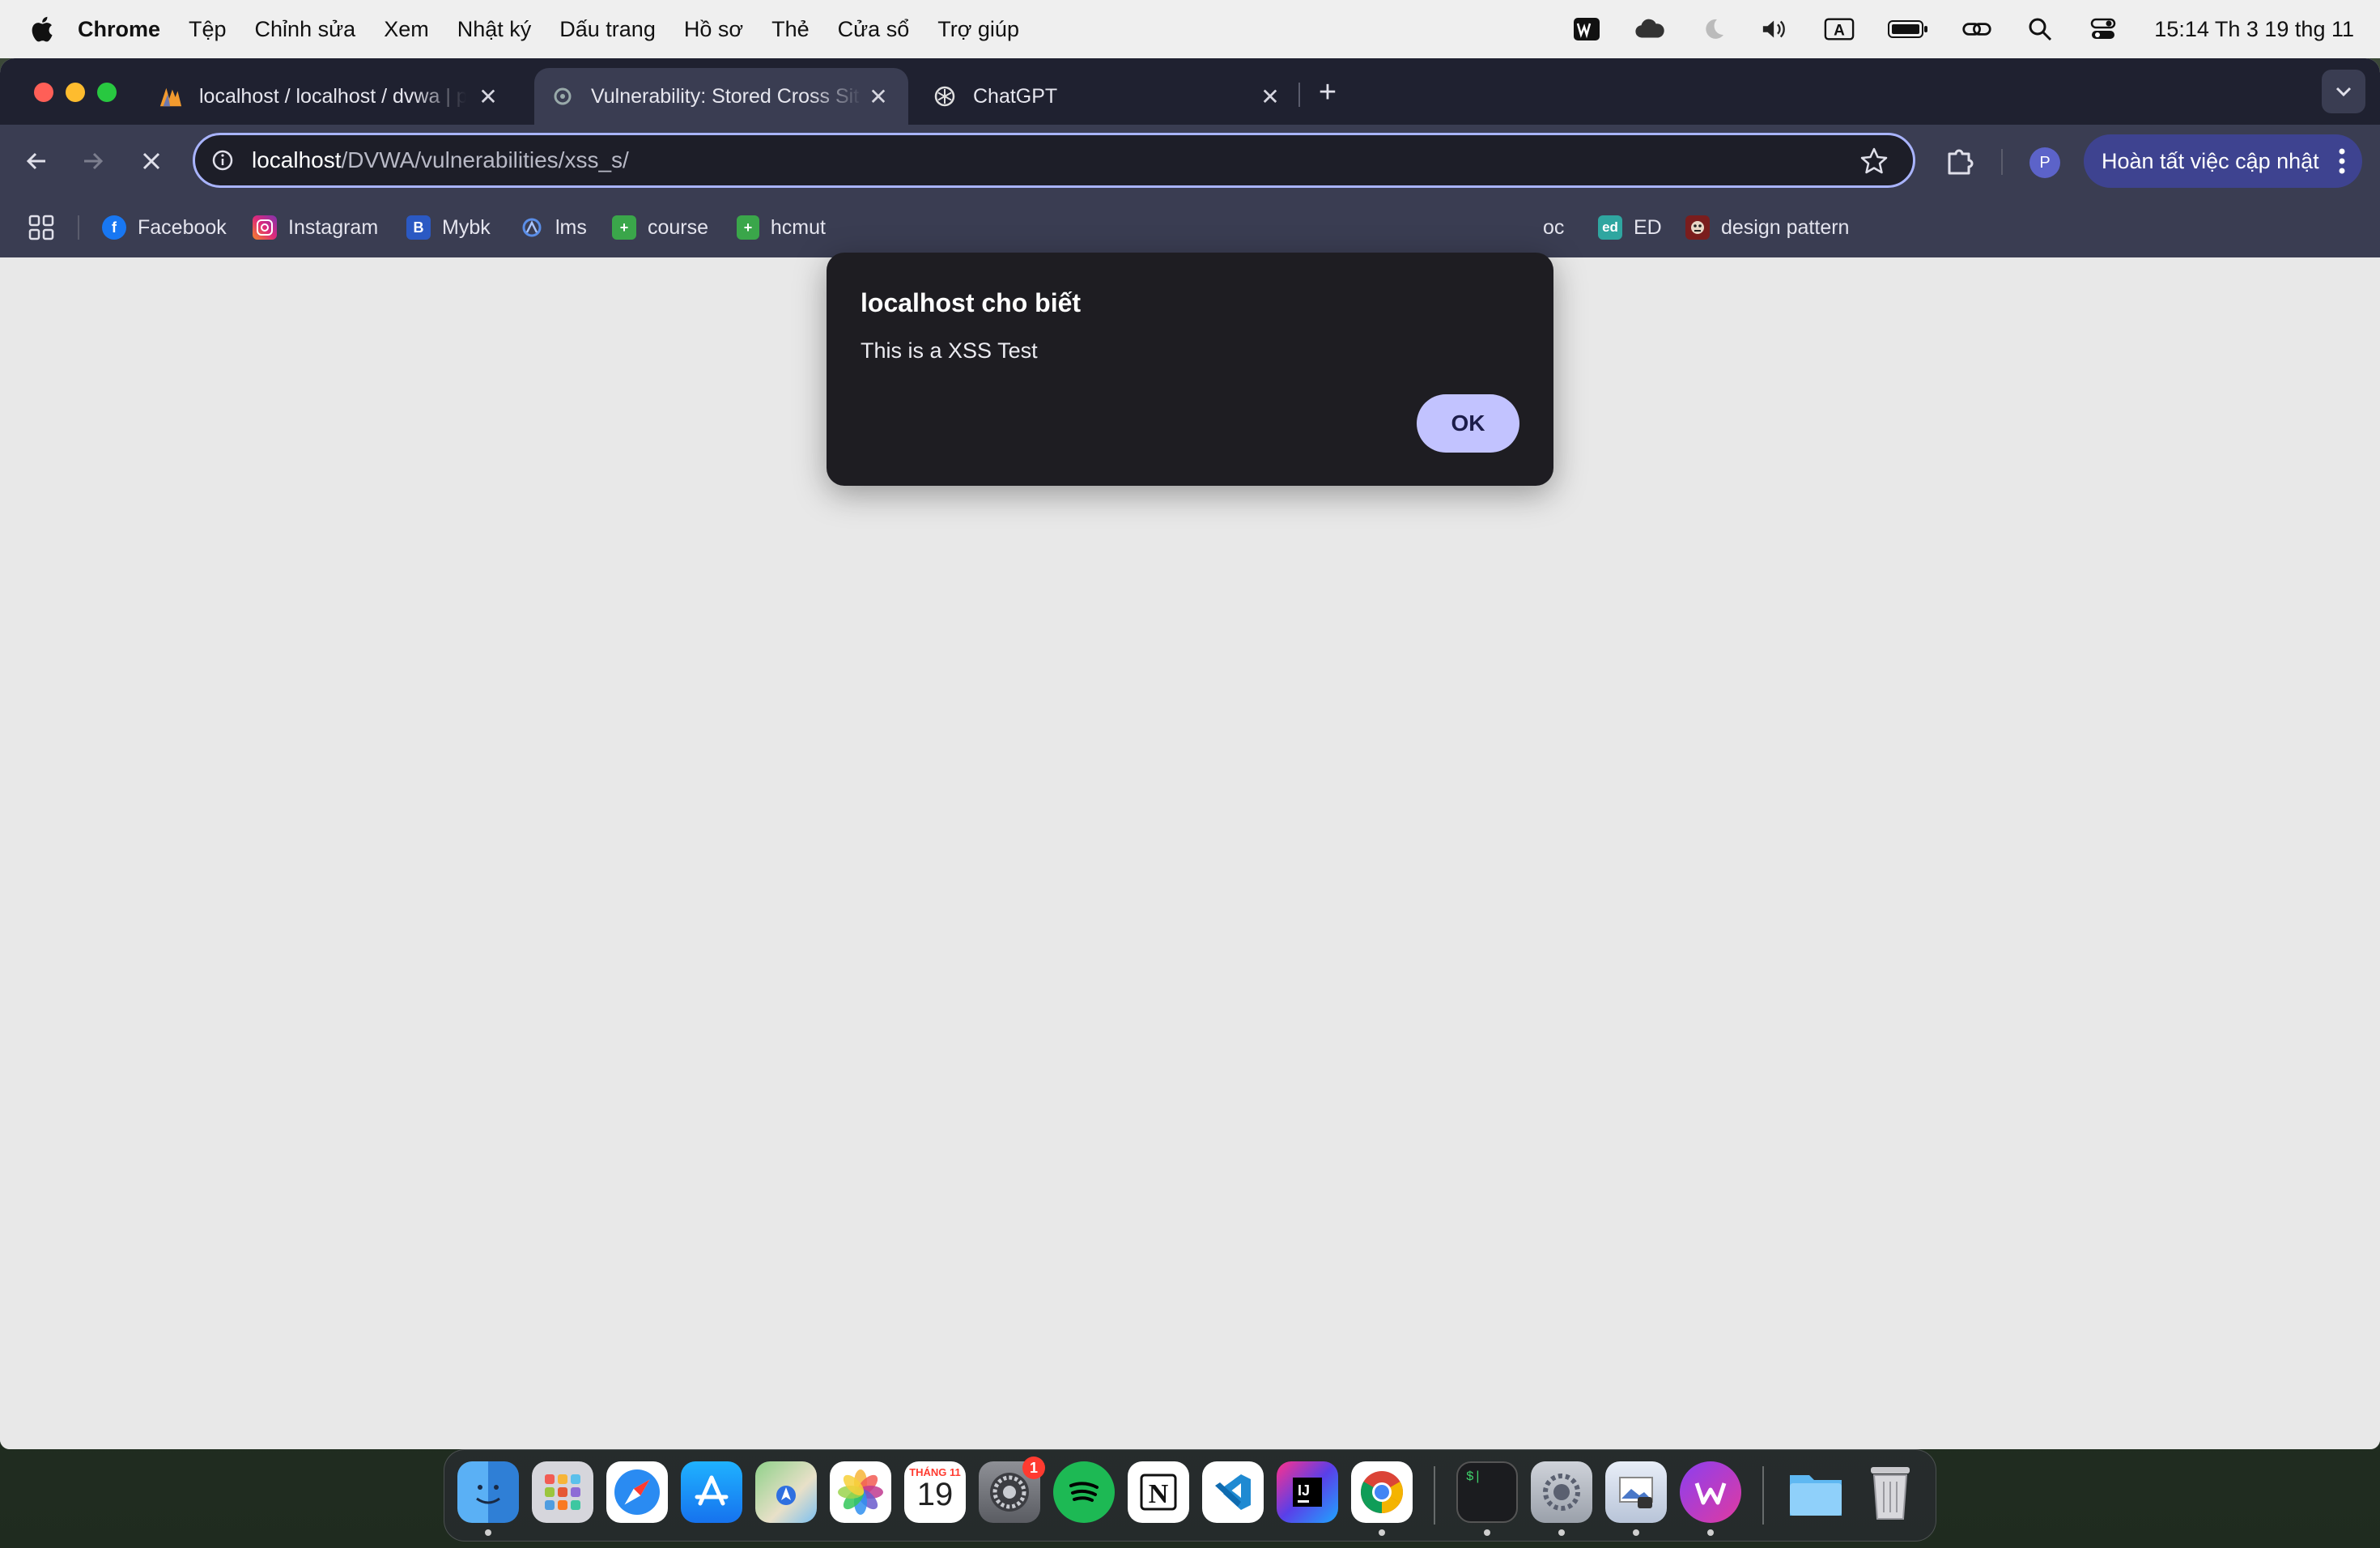  I want to click on bookmark-star-icon, so click(1874, 161).